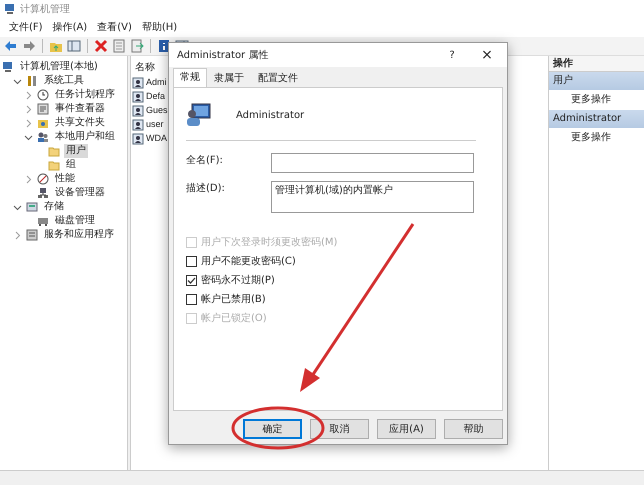 Image resolution: width=644 pixels, height=485 pixels. What do you see at coordinates (596, 119) in the screenshot?
I see `actions-section: Administrator` at bounding box center [596, 119].